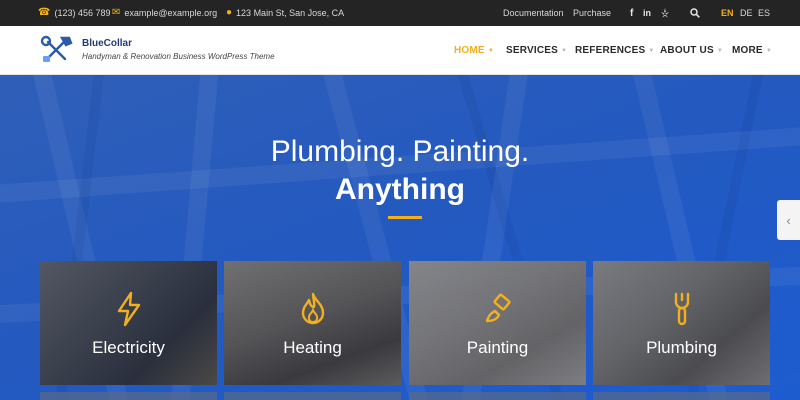 The height and width of the screenshot is (400, 800). I want to click on phone-number: (123) 456 789, so click(82, 13).